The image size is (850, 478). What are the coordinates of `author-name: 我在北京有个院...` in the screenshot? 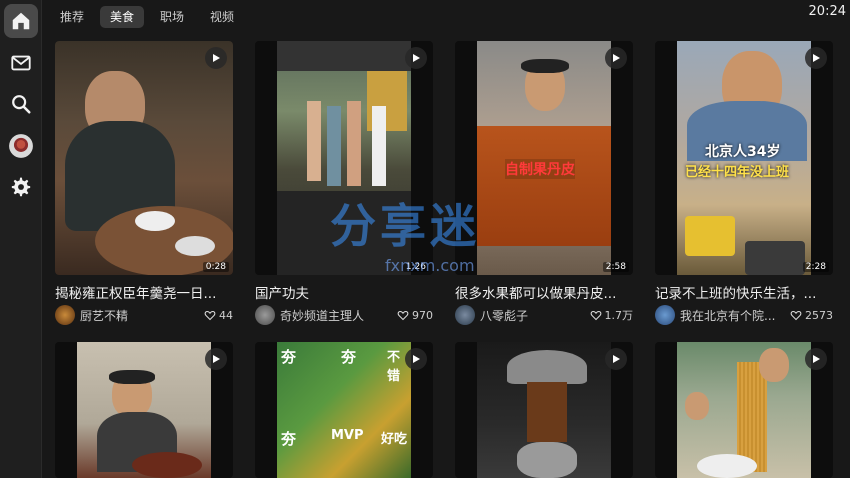 It's located at (735, 315).